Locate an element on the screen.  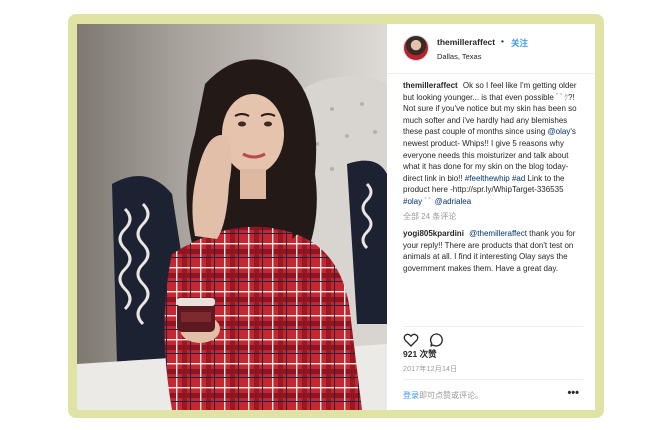
location-link: Dallas, Texas is located at coordinates (459, 56).